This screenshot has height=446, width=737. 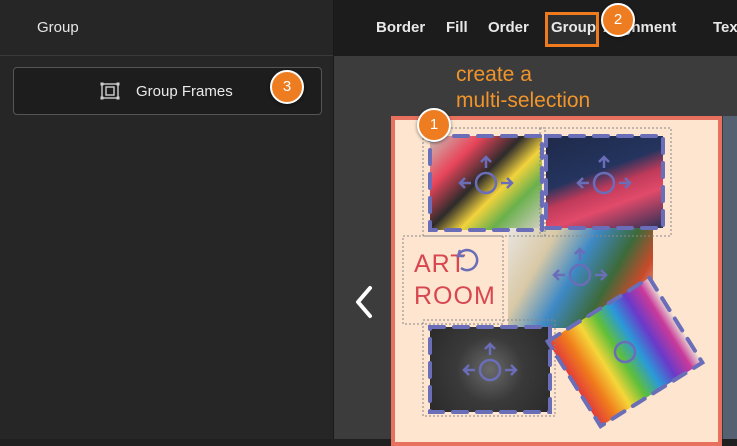 I want to click on photo-fish-painting, so click(x=604, y=182).